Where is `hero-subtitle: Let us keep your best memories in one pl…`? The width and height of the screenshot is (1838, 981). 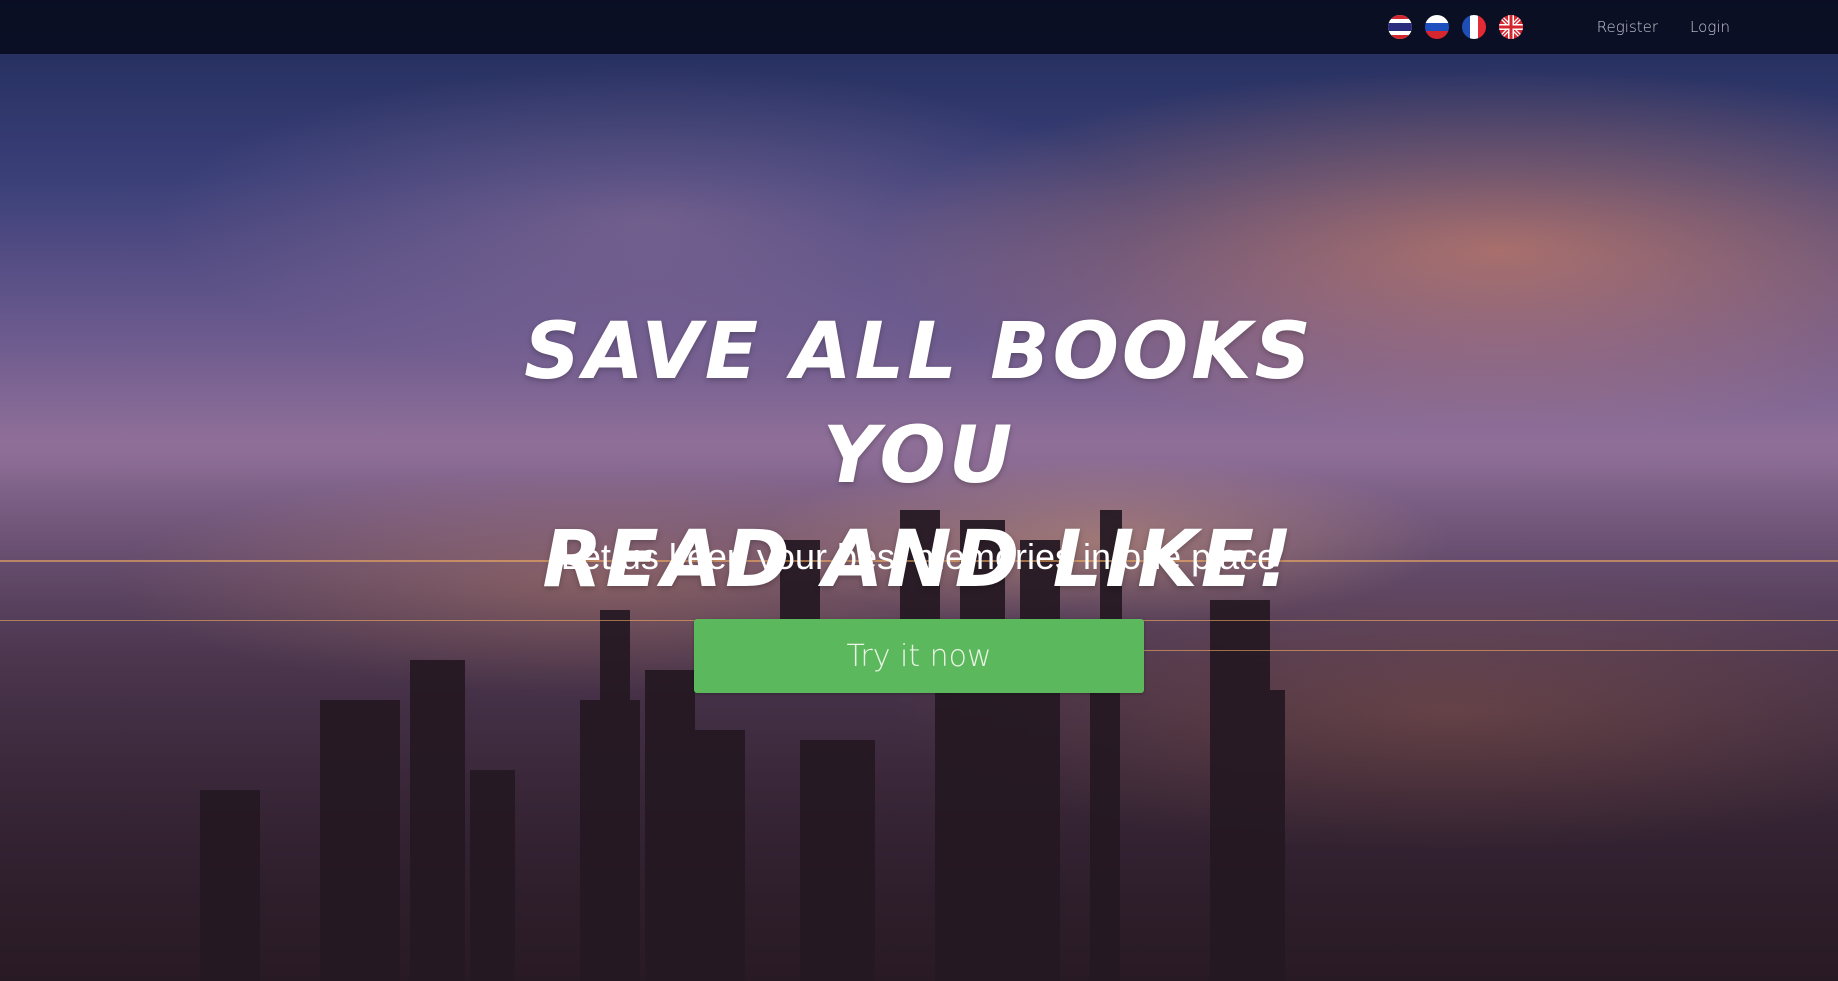 hero-subtitle: Let us keep your best memories in one pl… is located at coordinates (919, 556).